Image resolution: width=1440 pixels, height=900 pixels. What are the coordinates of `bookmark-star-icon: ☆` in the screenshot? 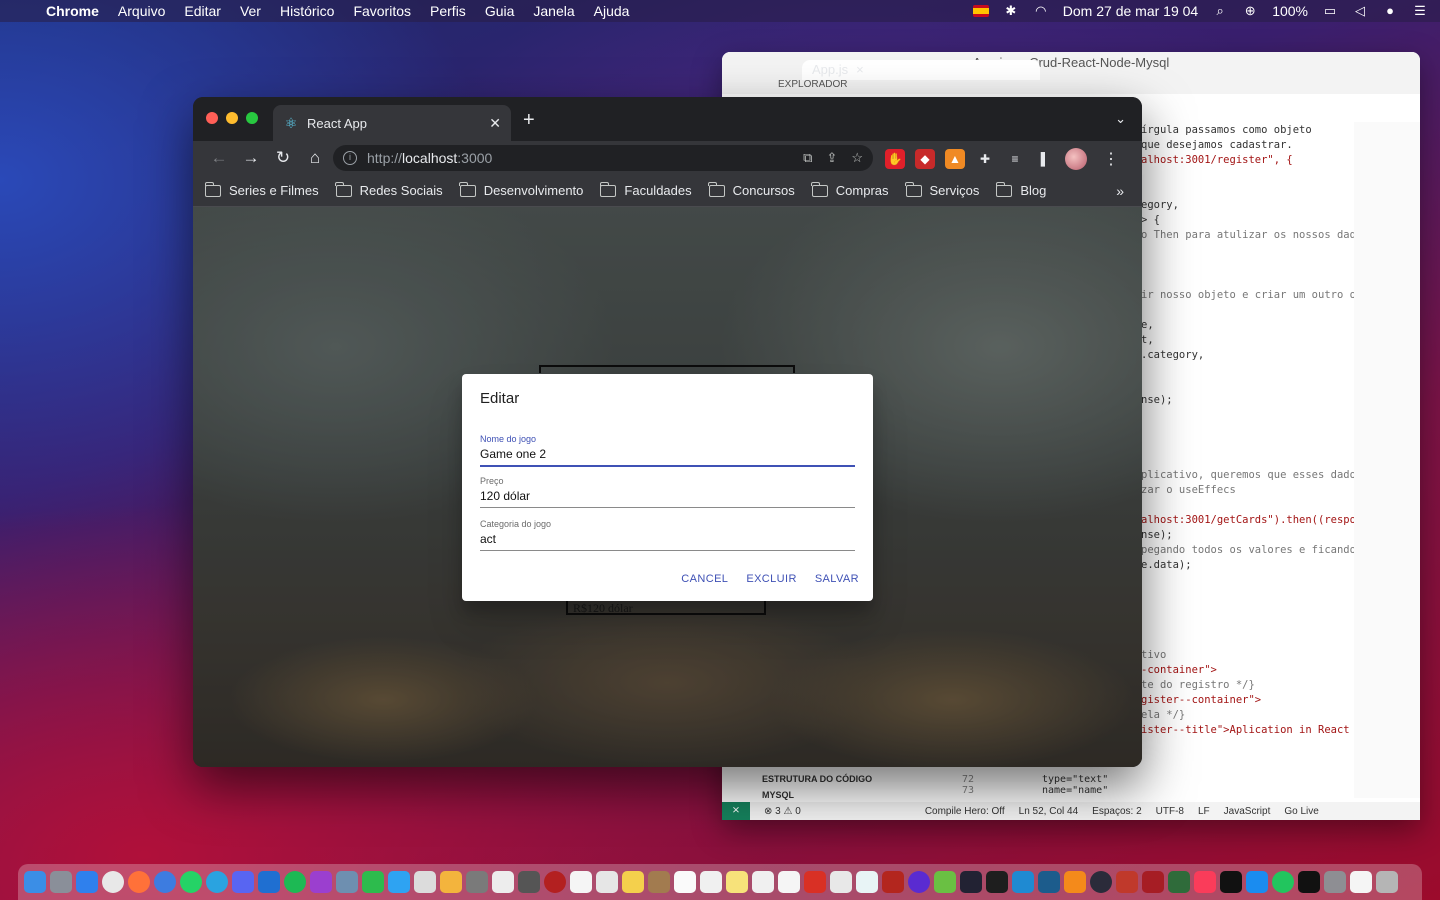 It's located at (857, 158).